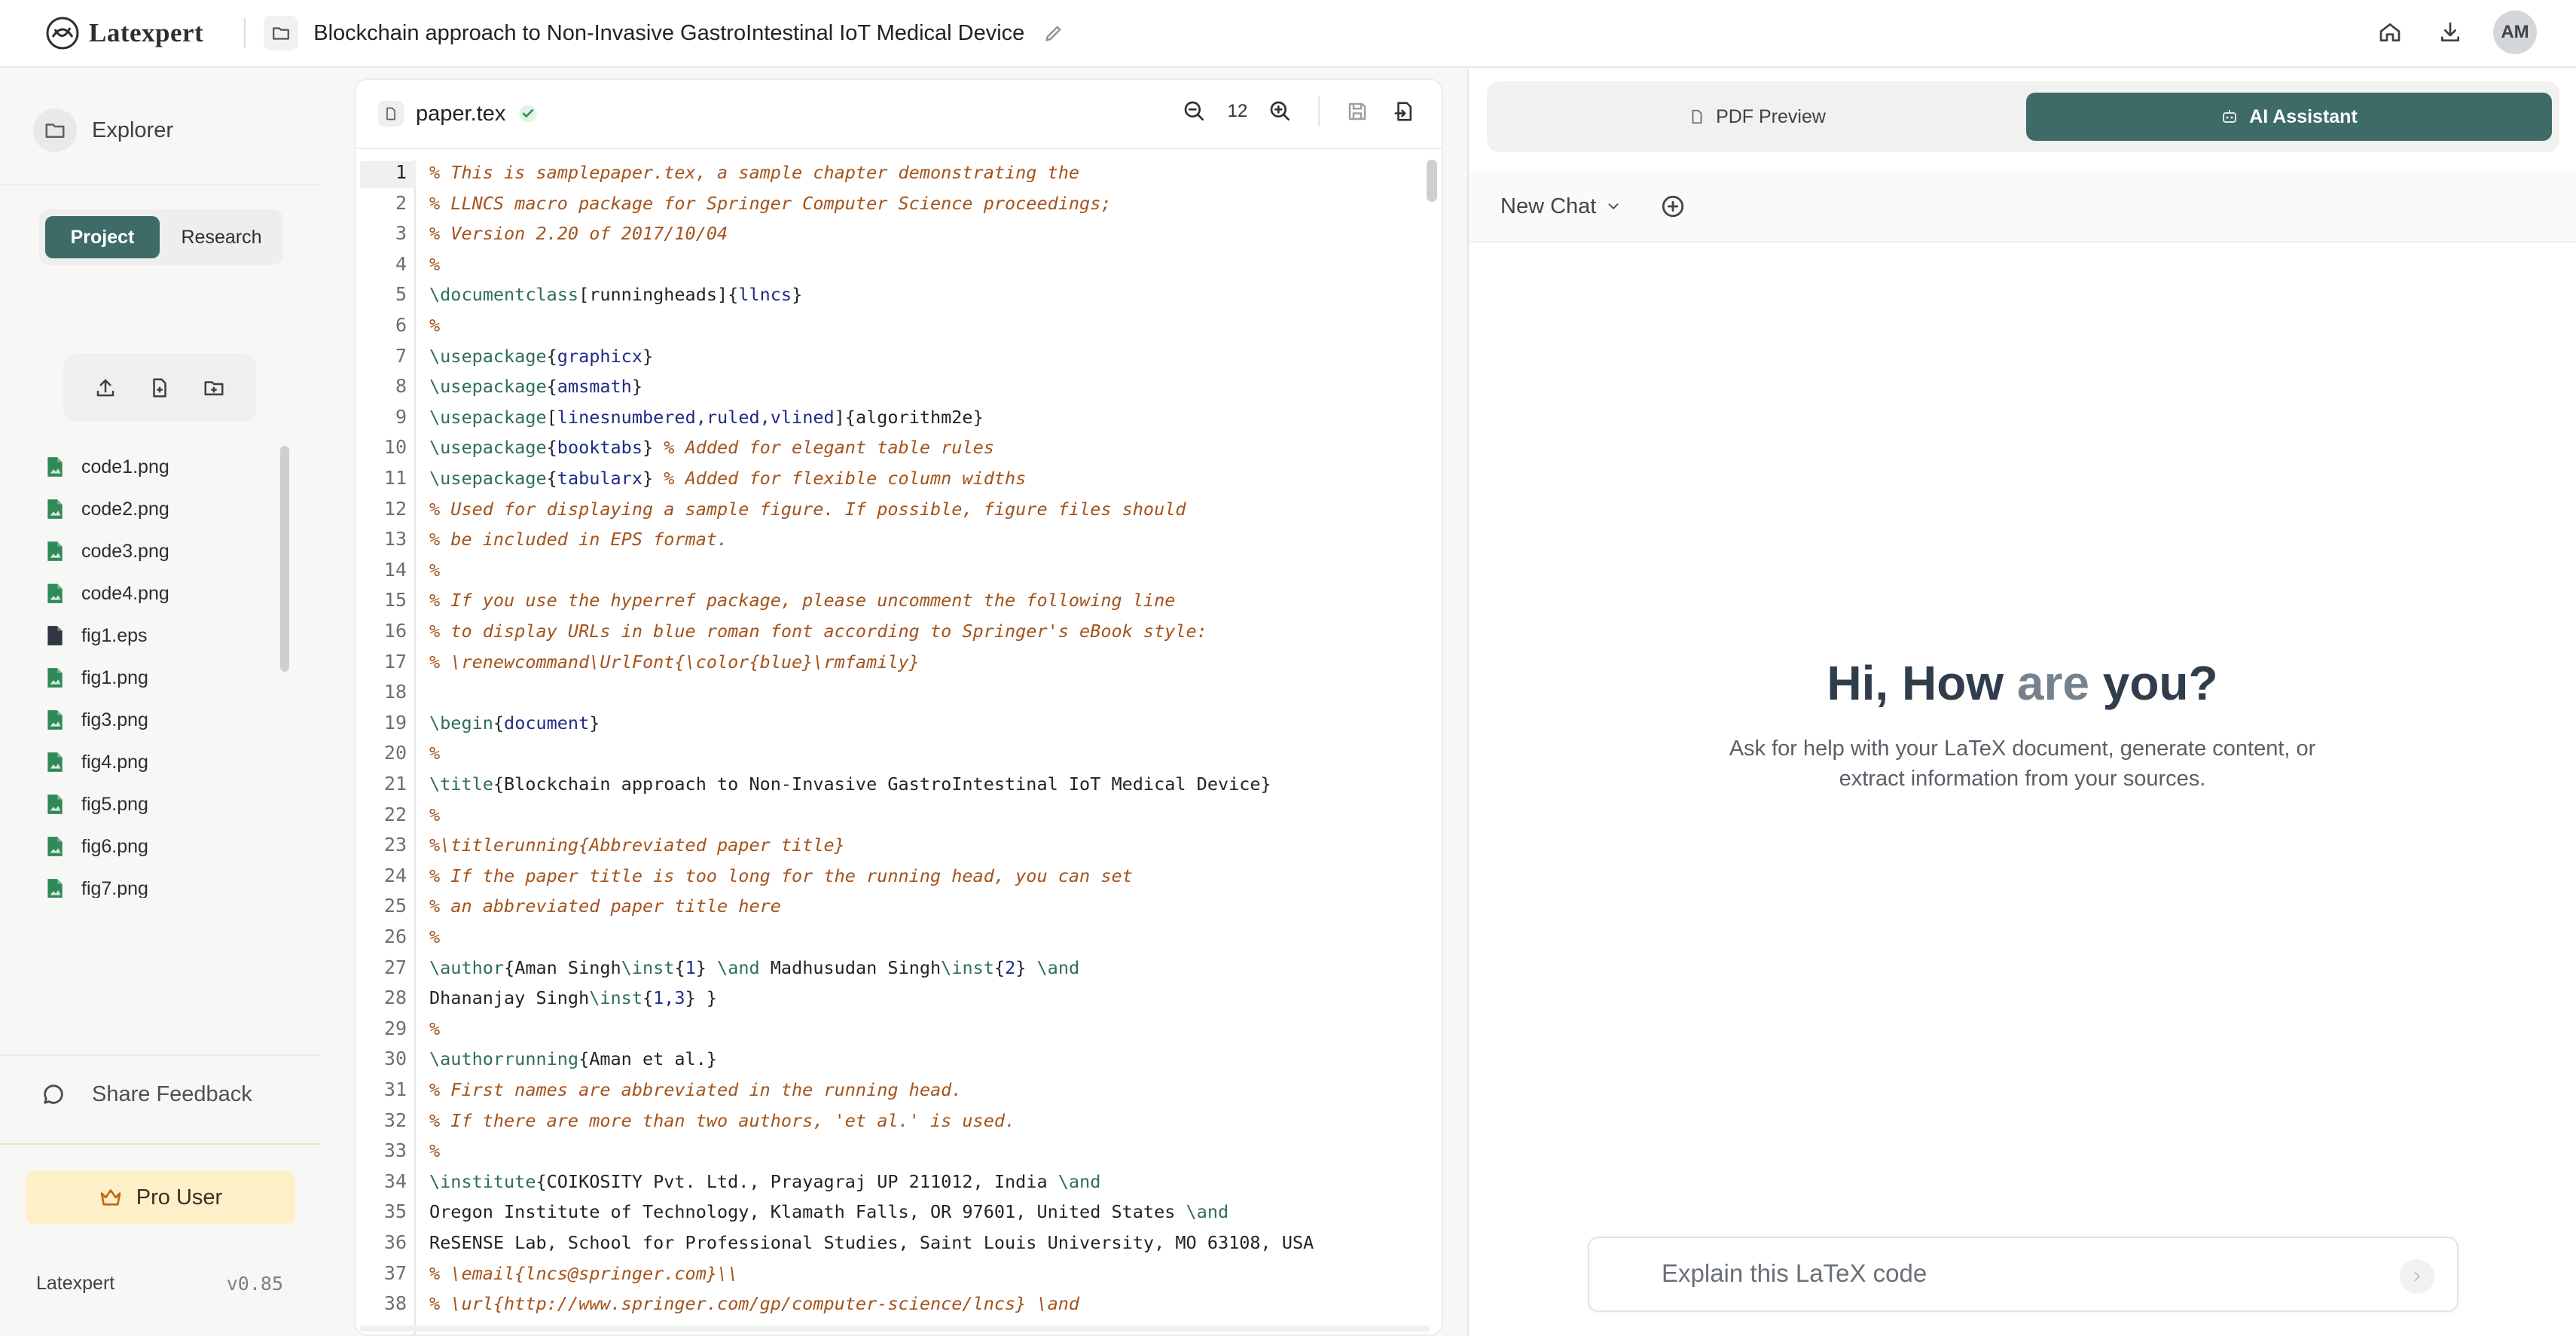 This screenshot has width=2576, height=1336. I want to click on tab-ai-assistant-label: AI Assistant, so click(2303, 116).